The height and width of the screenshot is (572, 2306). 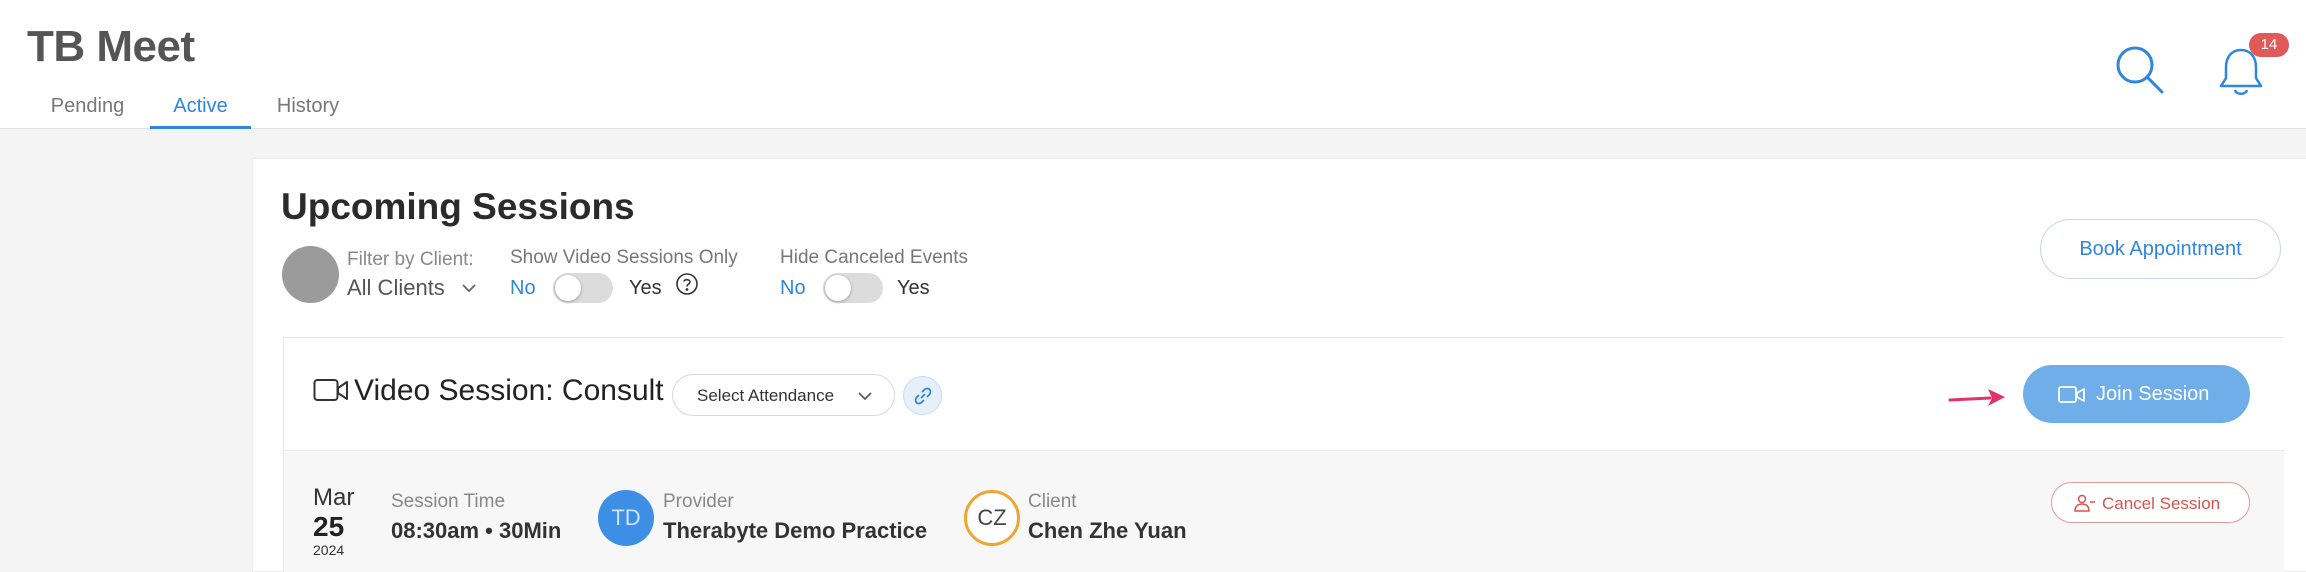 I want to click on video-only-no-label: No, so click(x=523, y=288).